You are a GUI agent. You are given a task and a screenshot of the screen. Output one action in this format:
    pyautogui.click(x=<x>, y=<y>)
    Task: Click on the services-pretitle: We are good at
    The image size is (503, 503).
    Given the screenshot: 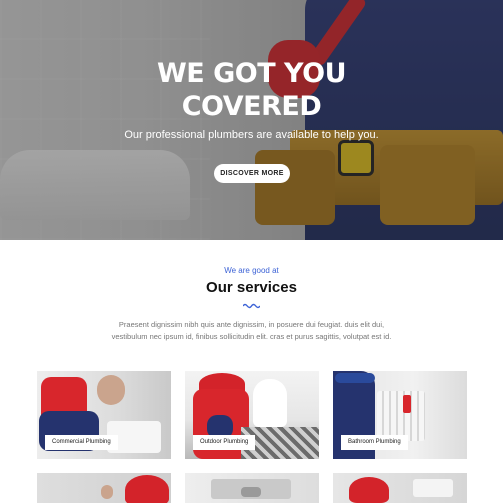 What is the action you would take?
    pyautogui.click(x=251, y=270)
    